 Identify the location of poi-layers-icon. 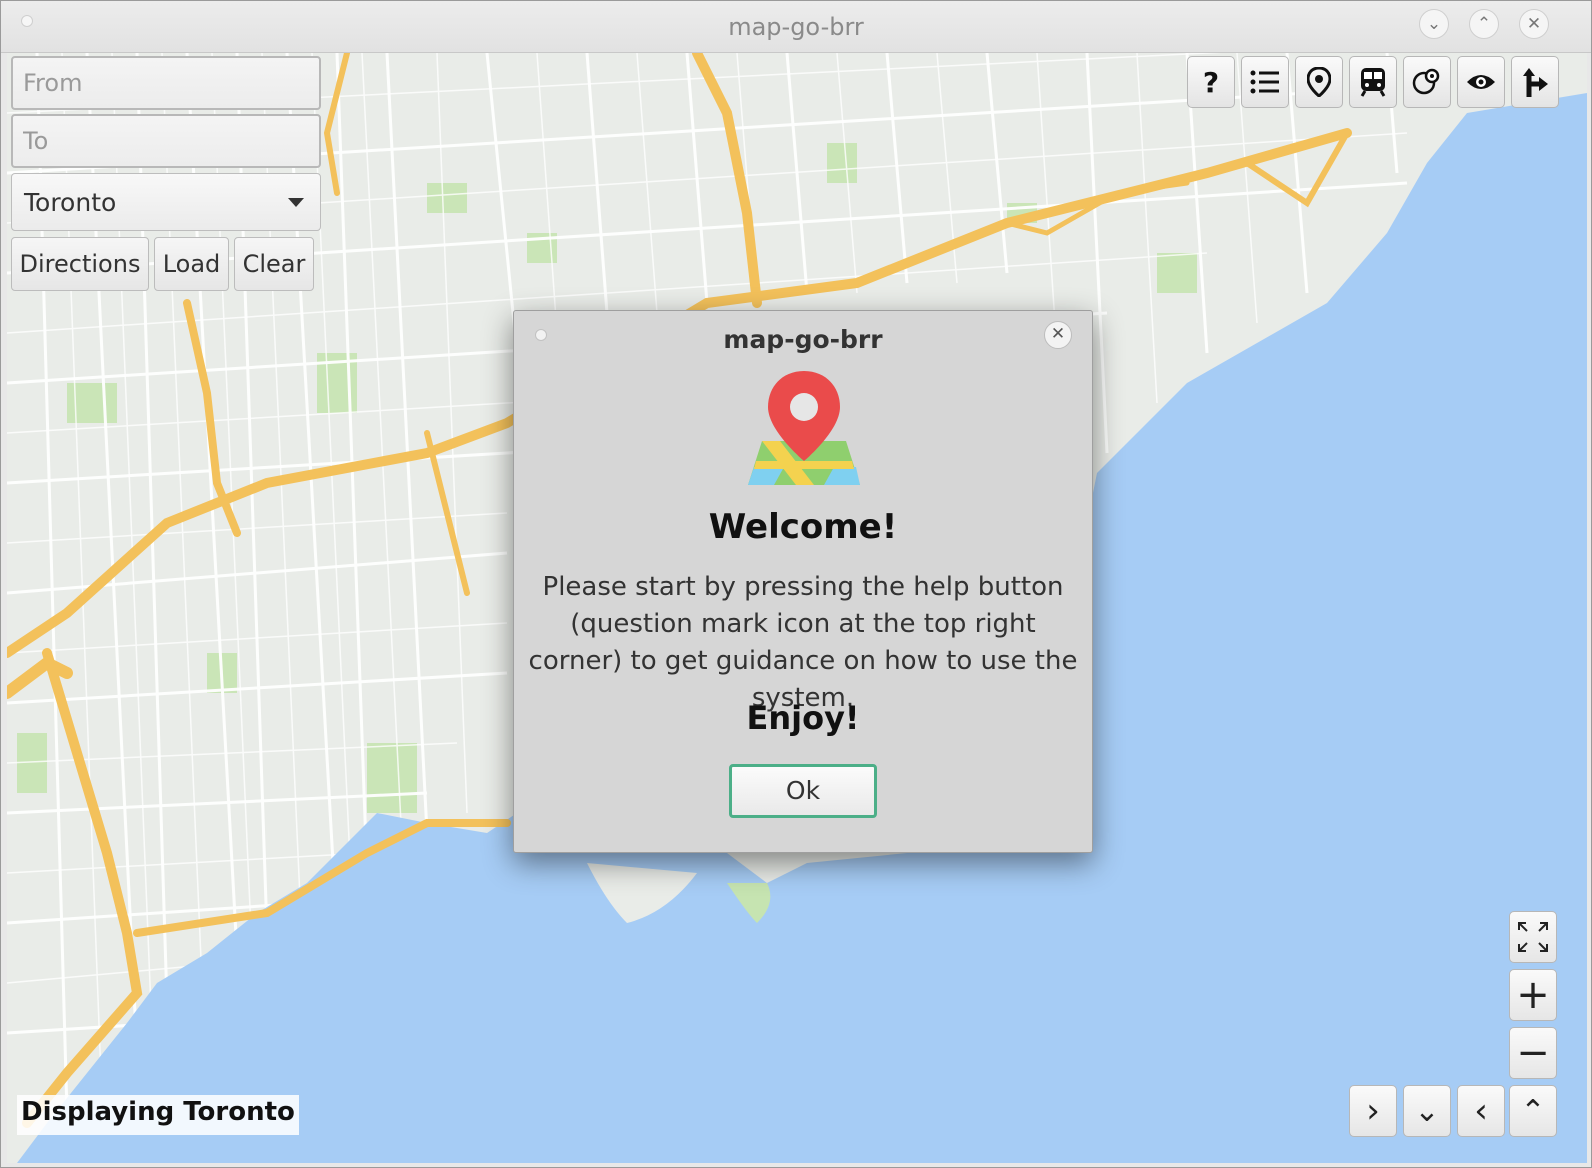
(1426, 81).